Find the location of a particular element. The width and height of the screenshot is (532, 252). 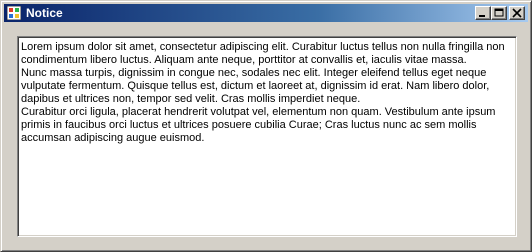

minimize-icon is located at coordinates (482, 16).